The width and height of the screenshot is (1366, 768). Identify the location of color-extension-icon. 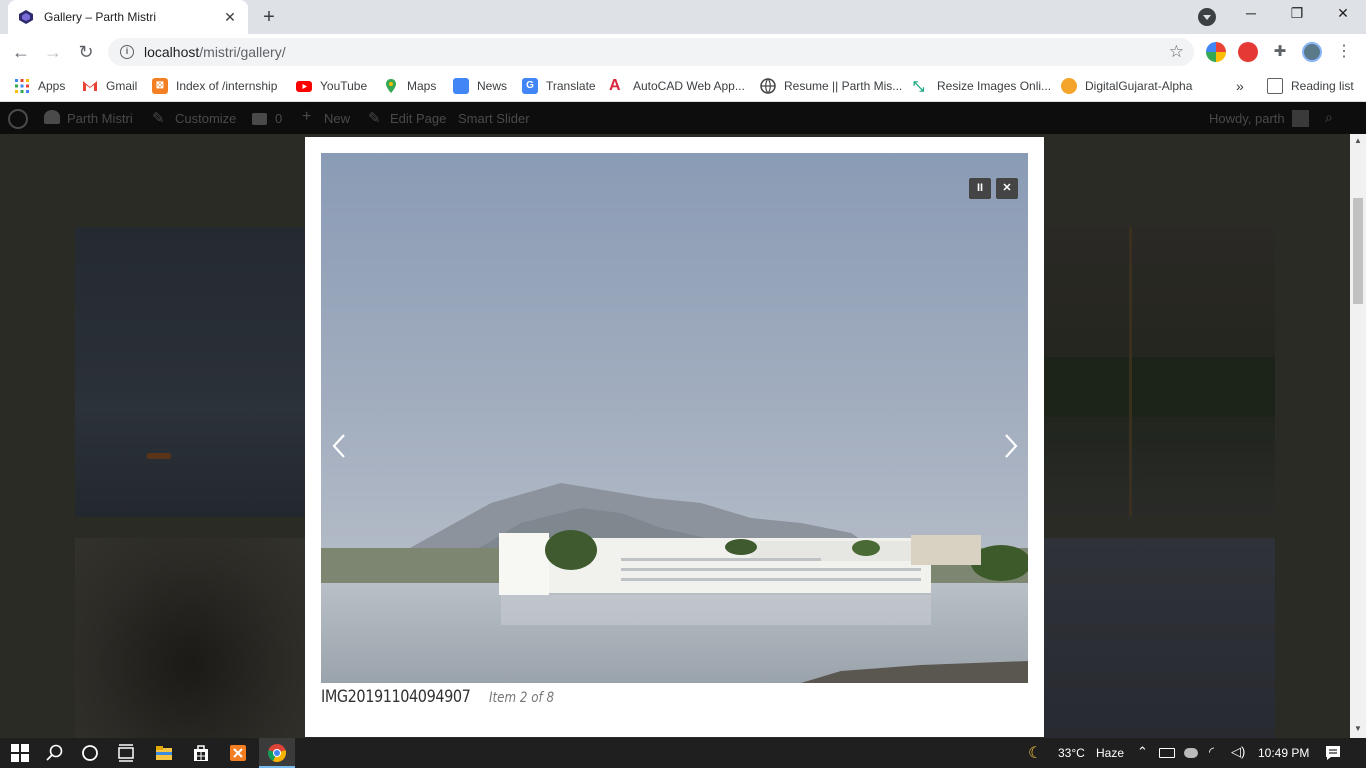
(1216, 52).